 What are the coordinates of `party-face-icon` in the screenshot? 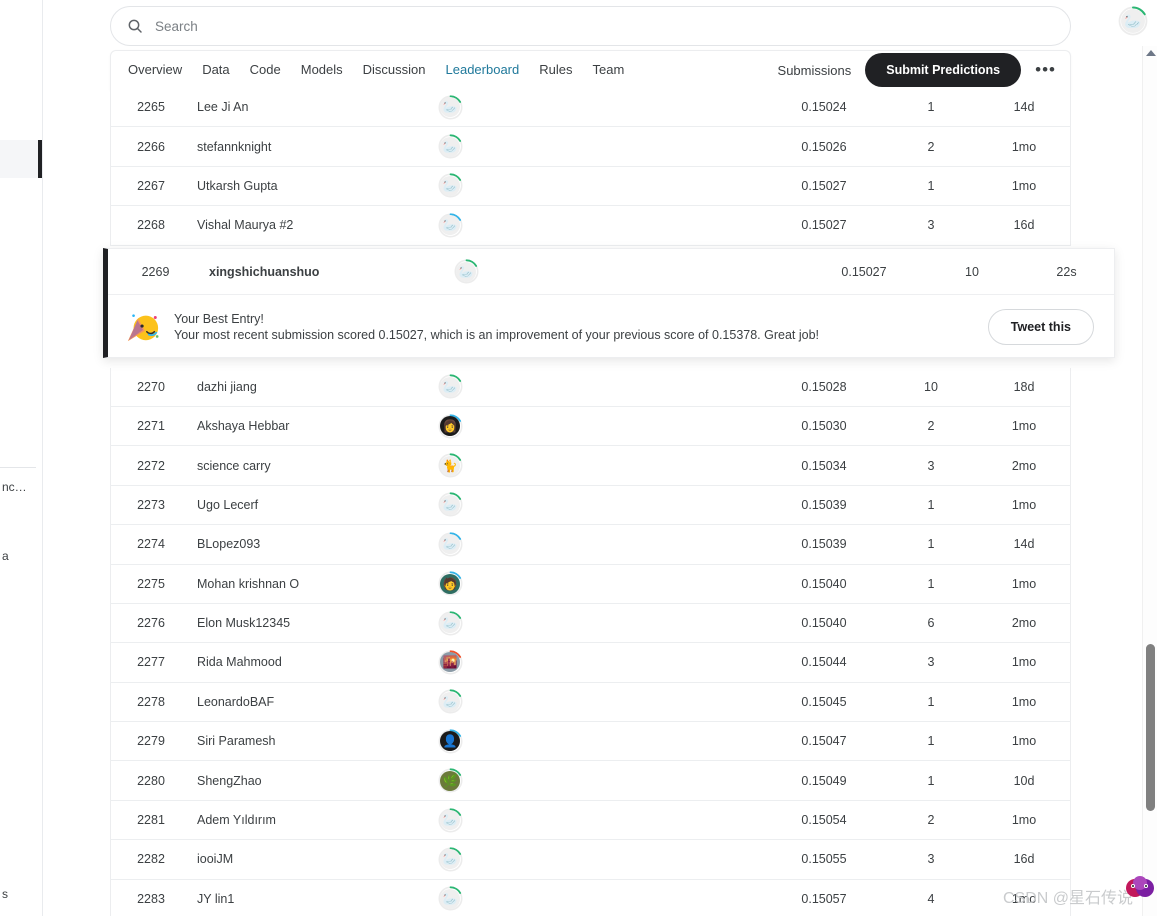 It's located at (143, 327).